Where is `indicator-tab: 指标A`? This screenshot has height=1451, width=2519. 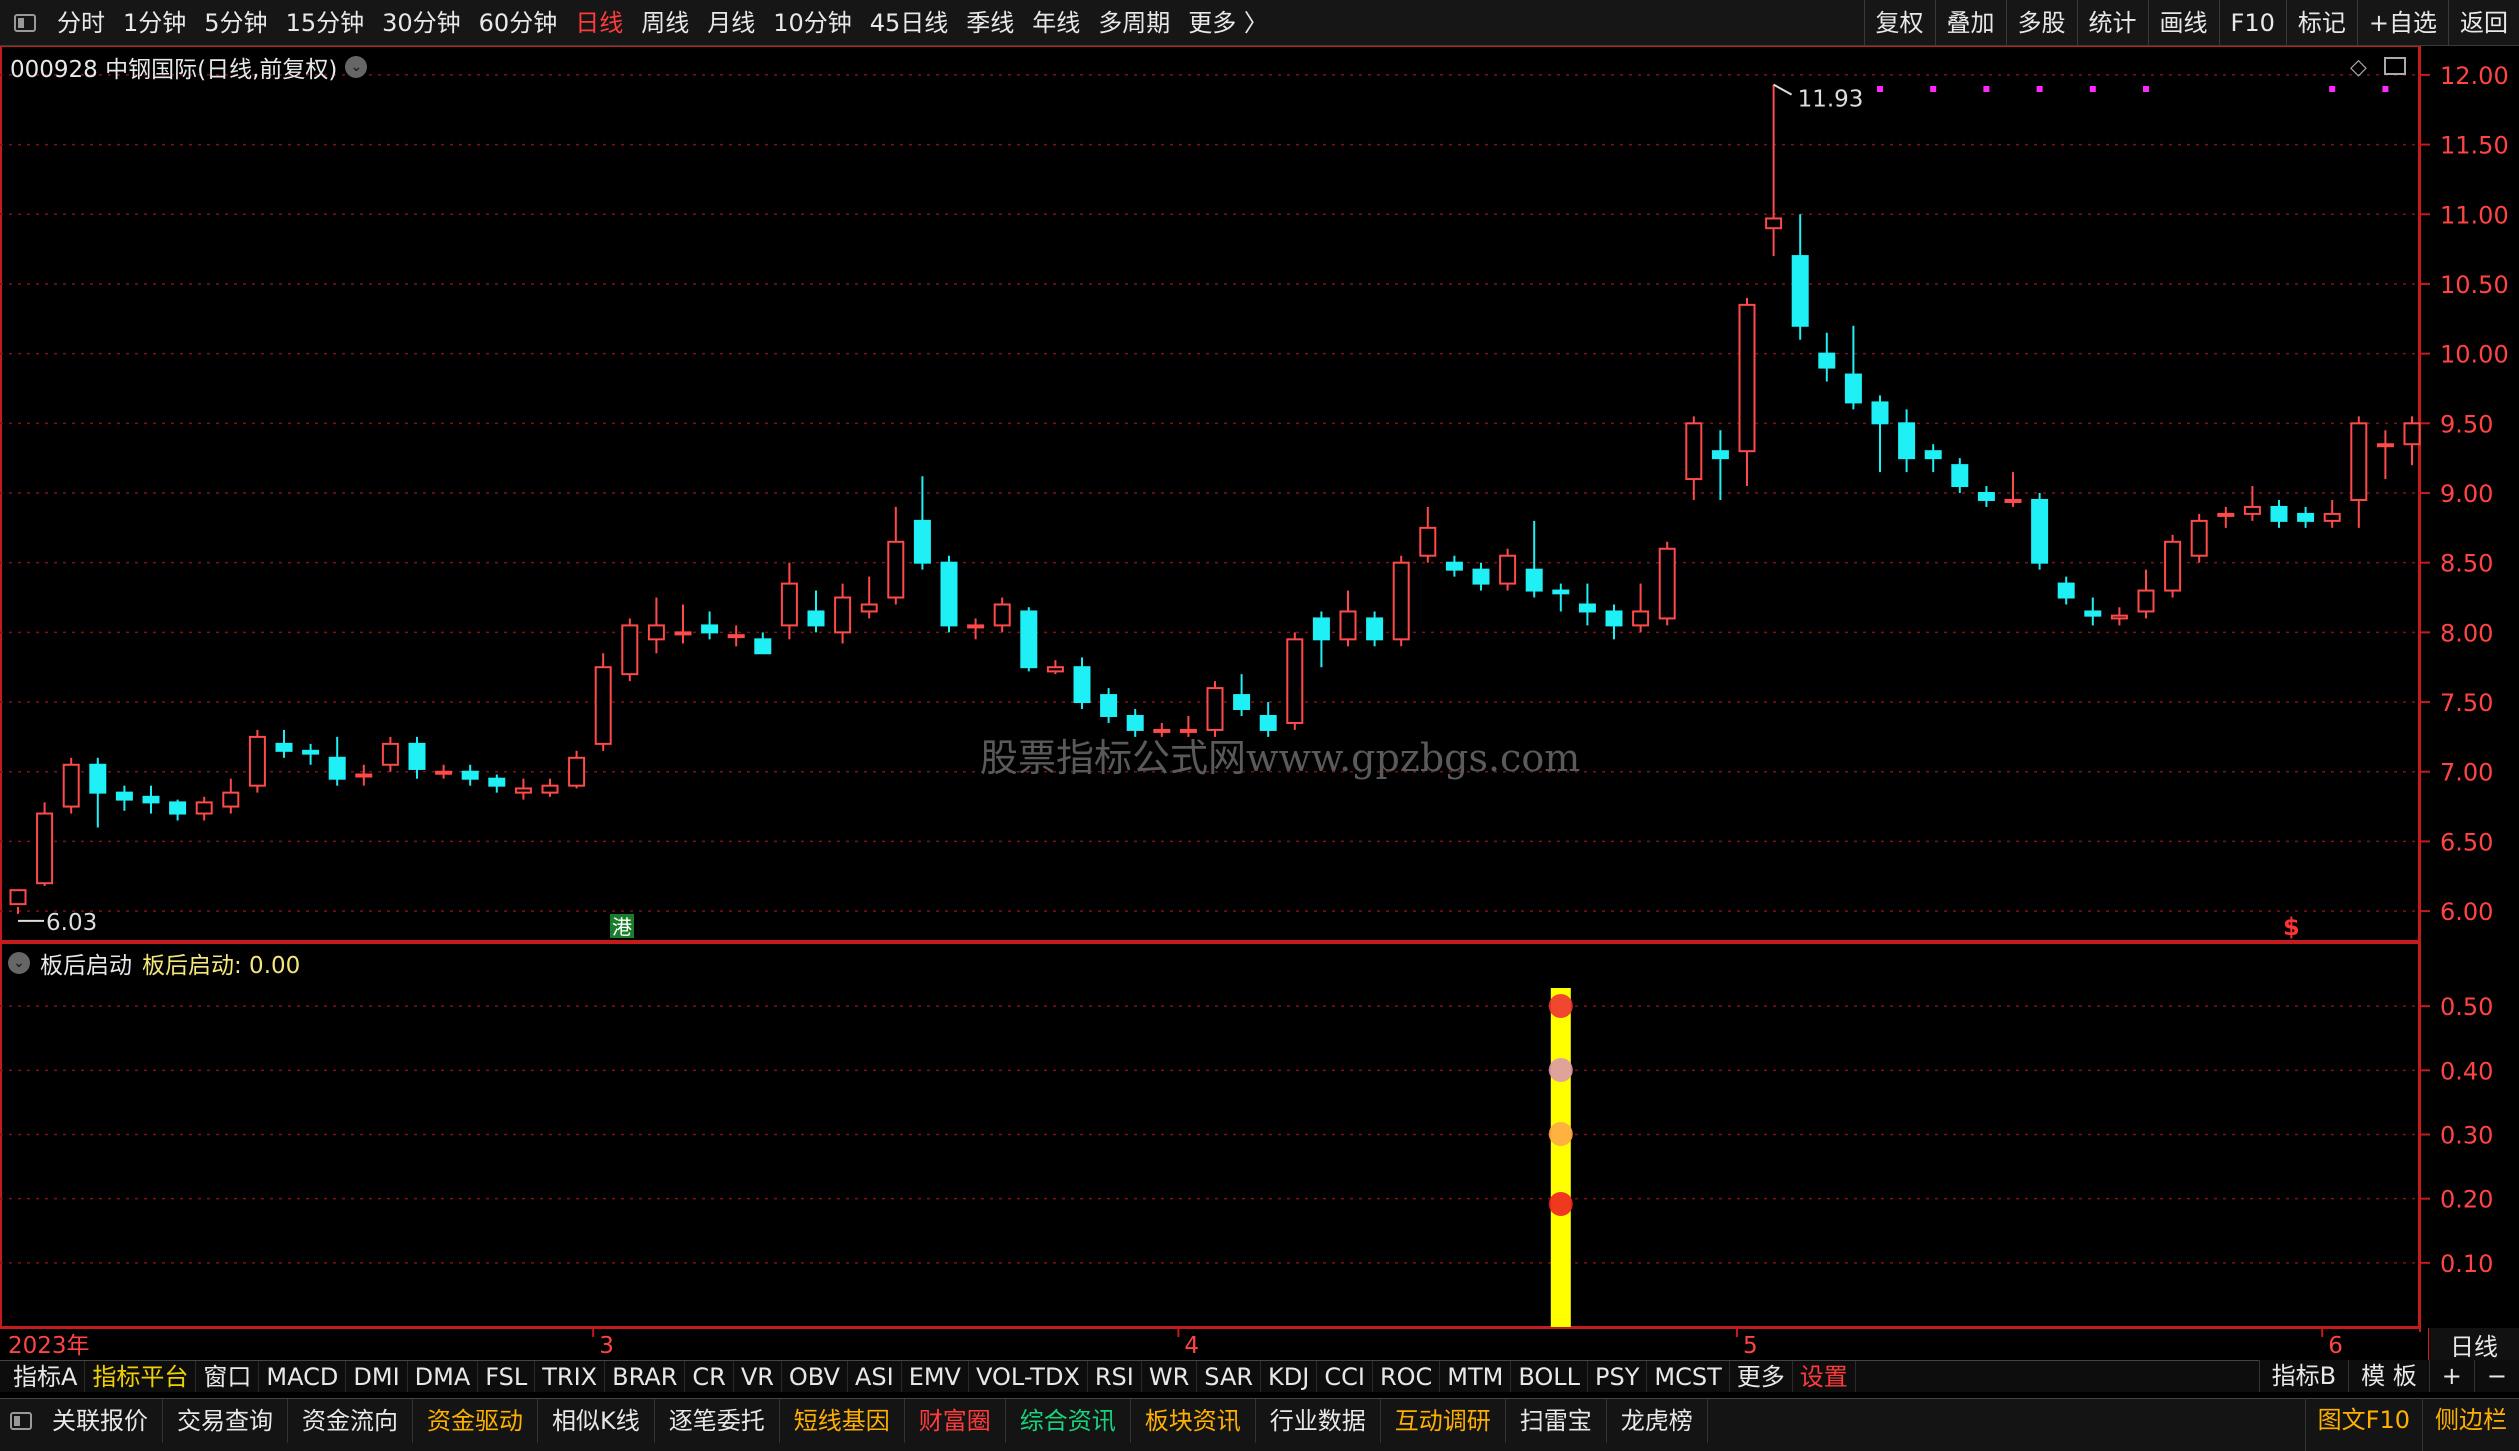 indicator-tab: 指标A is located at coordinates (46, 1376).